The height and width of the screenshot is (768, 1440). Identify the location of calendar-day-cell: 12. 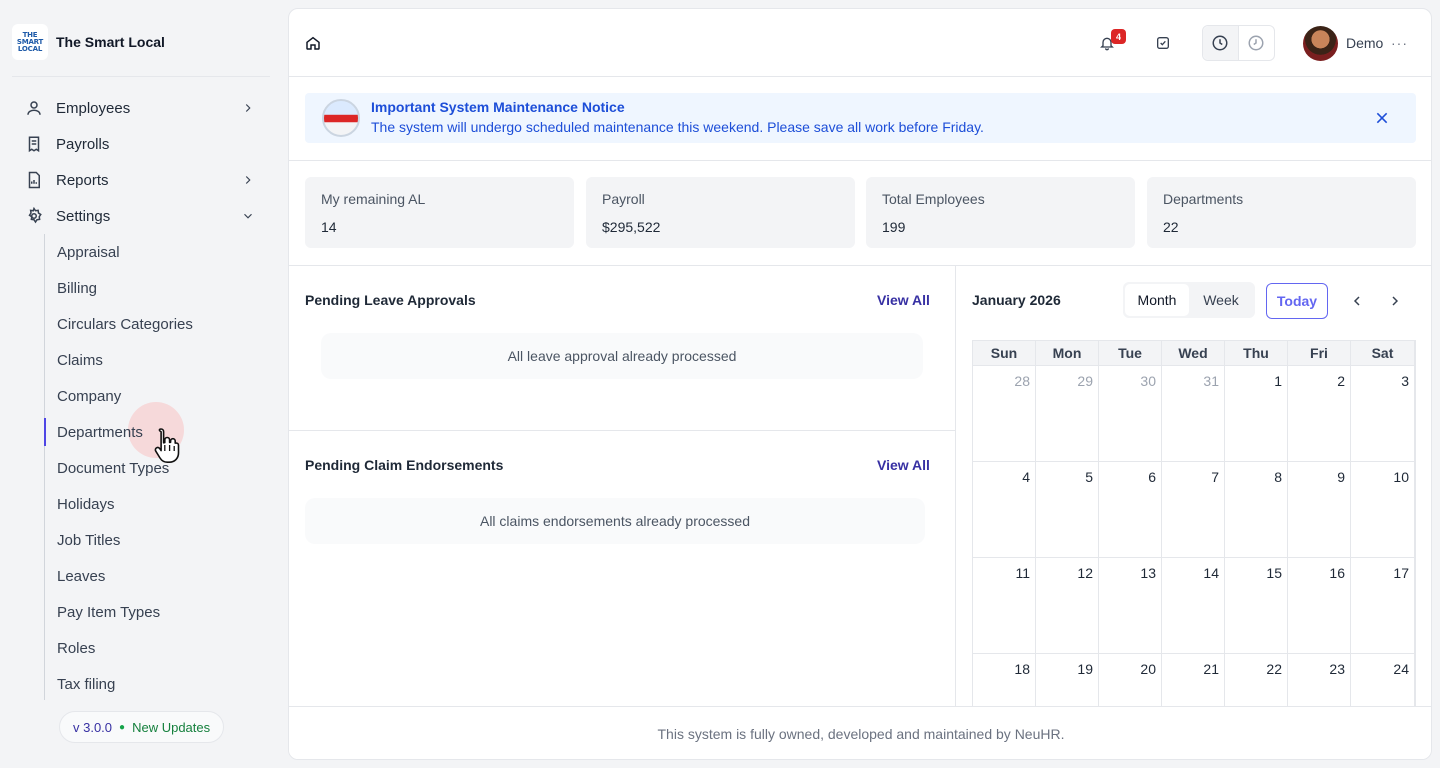
(1067, 606).